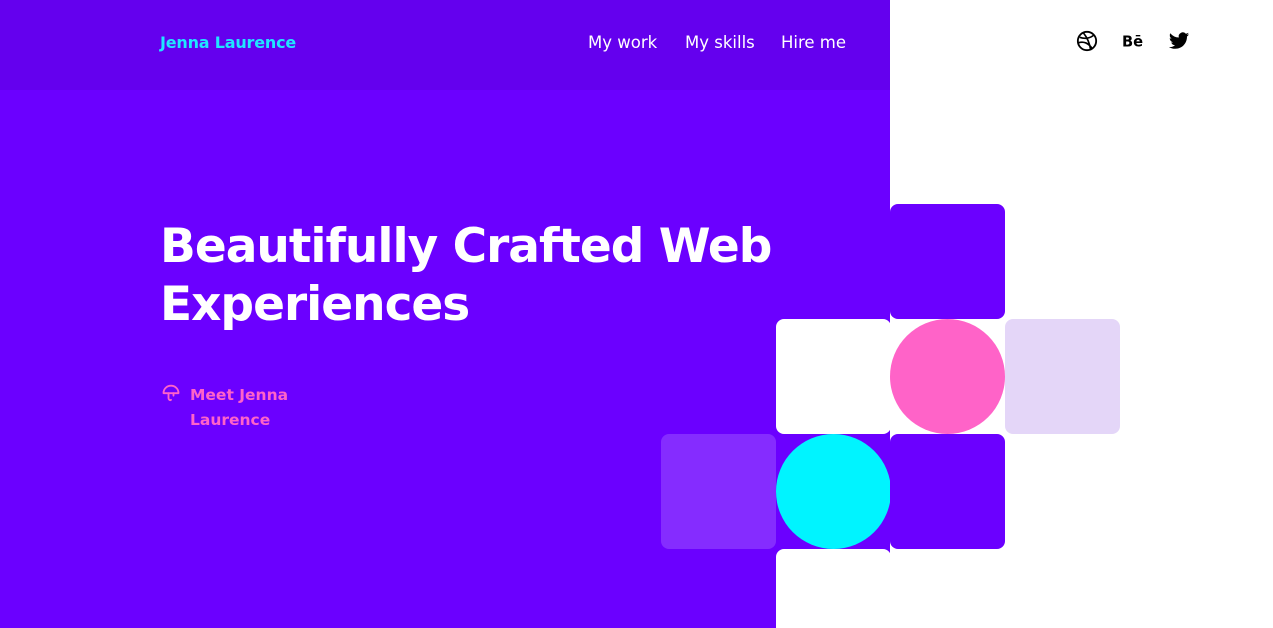  What do you see at coordinates (171, 393) in the screenshot?
I see `mushroom-icon` at bounding box center [171, 393].